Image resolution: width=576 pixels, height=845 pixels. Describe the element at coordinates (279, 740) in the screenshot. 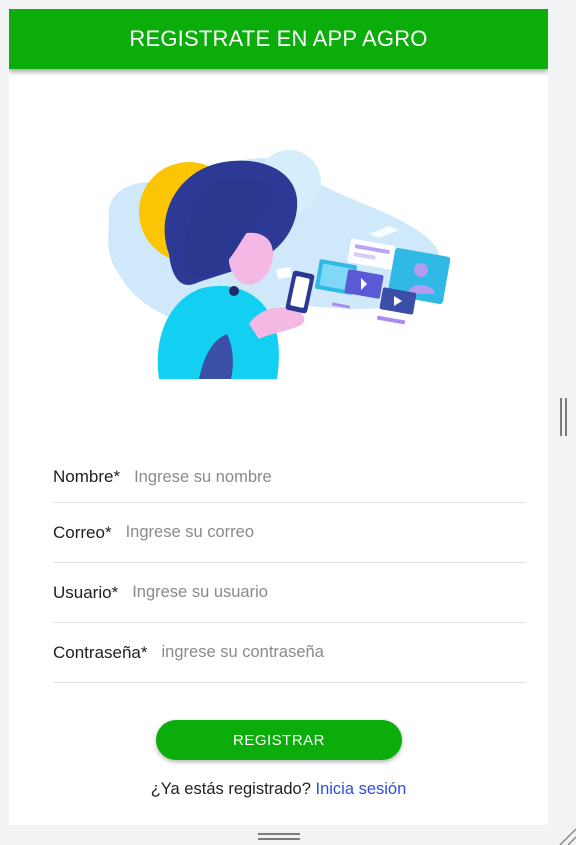

I see `register-button: REGISTRAR` at that location.